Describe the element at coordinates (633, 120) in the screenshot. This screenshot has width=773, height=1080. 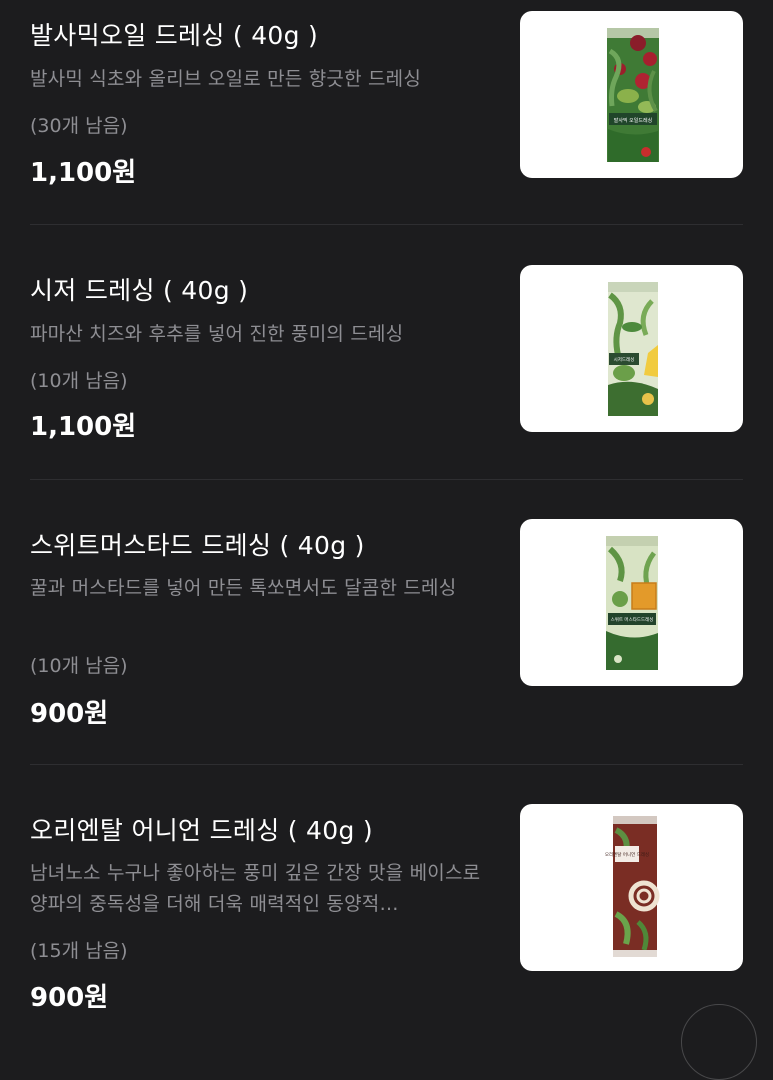
I see `package-label: 발사믹 오일드레싱` at that location.